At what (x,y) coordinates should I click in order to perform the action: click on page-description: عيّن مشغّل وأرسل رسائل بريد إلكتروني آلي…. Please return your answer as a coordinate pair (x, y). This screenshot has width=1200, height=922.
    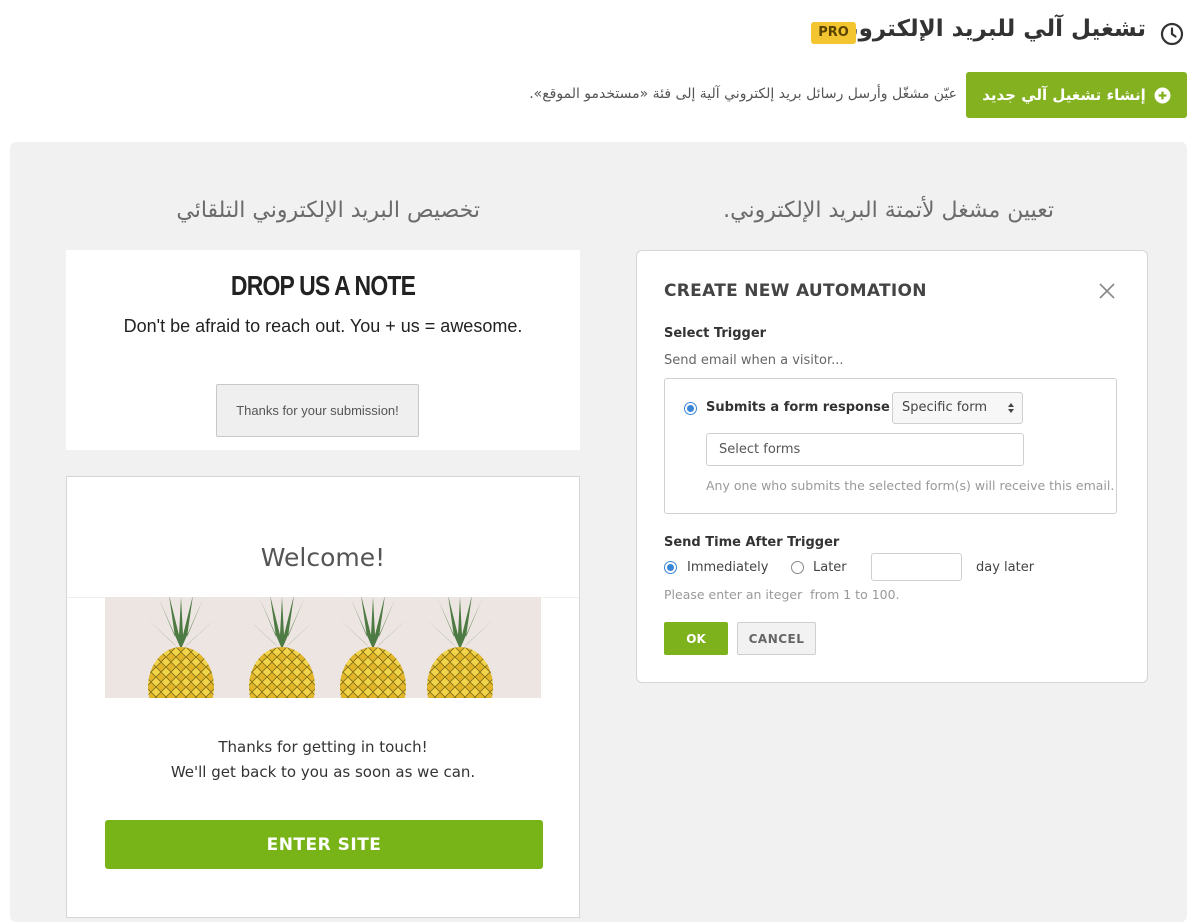
    Looking at the image, I should click on (743, 94).